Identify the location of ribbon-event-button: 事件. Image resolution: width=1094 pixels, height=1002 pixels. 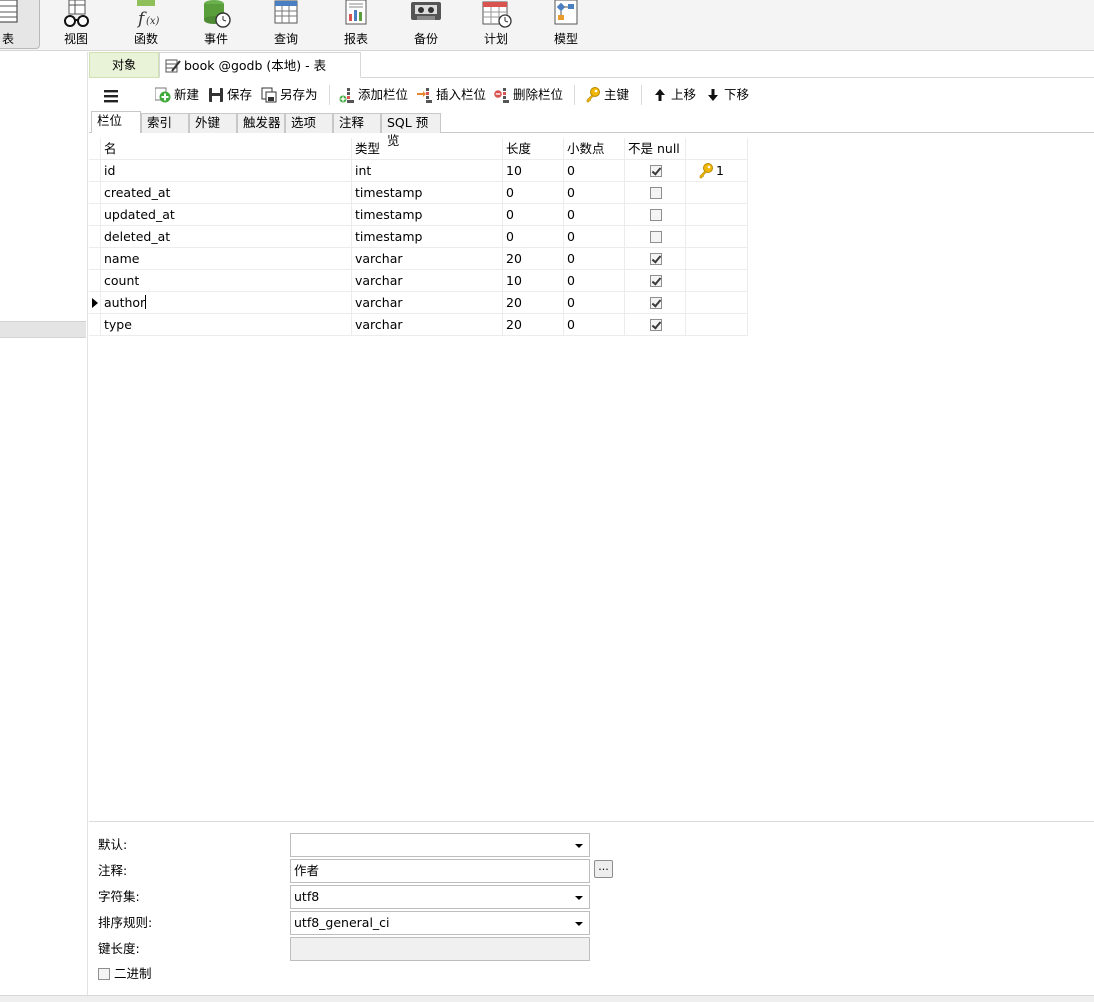
(216, 24).